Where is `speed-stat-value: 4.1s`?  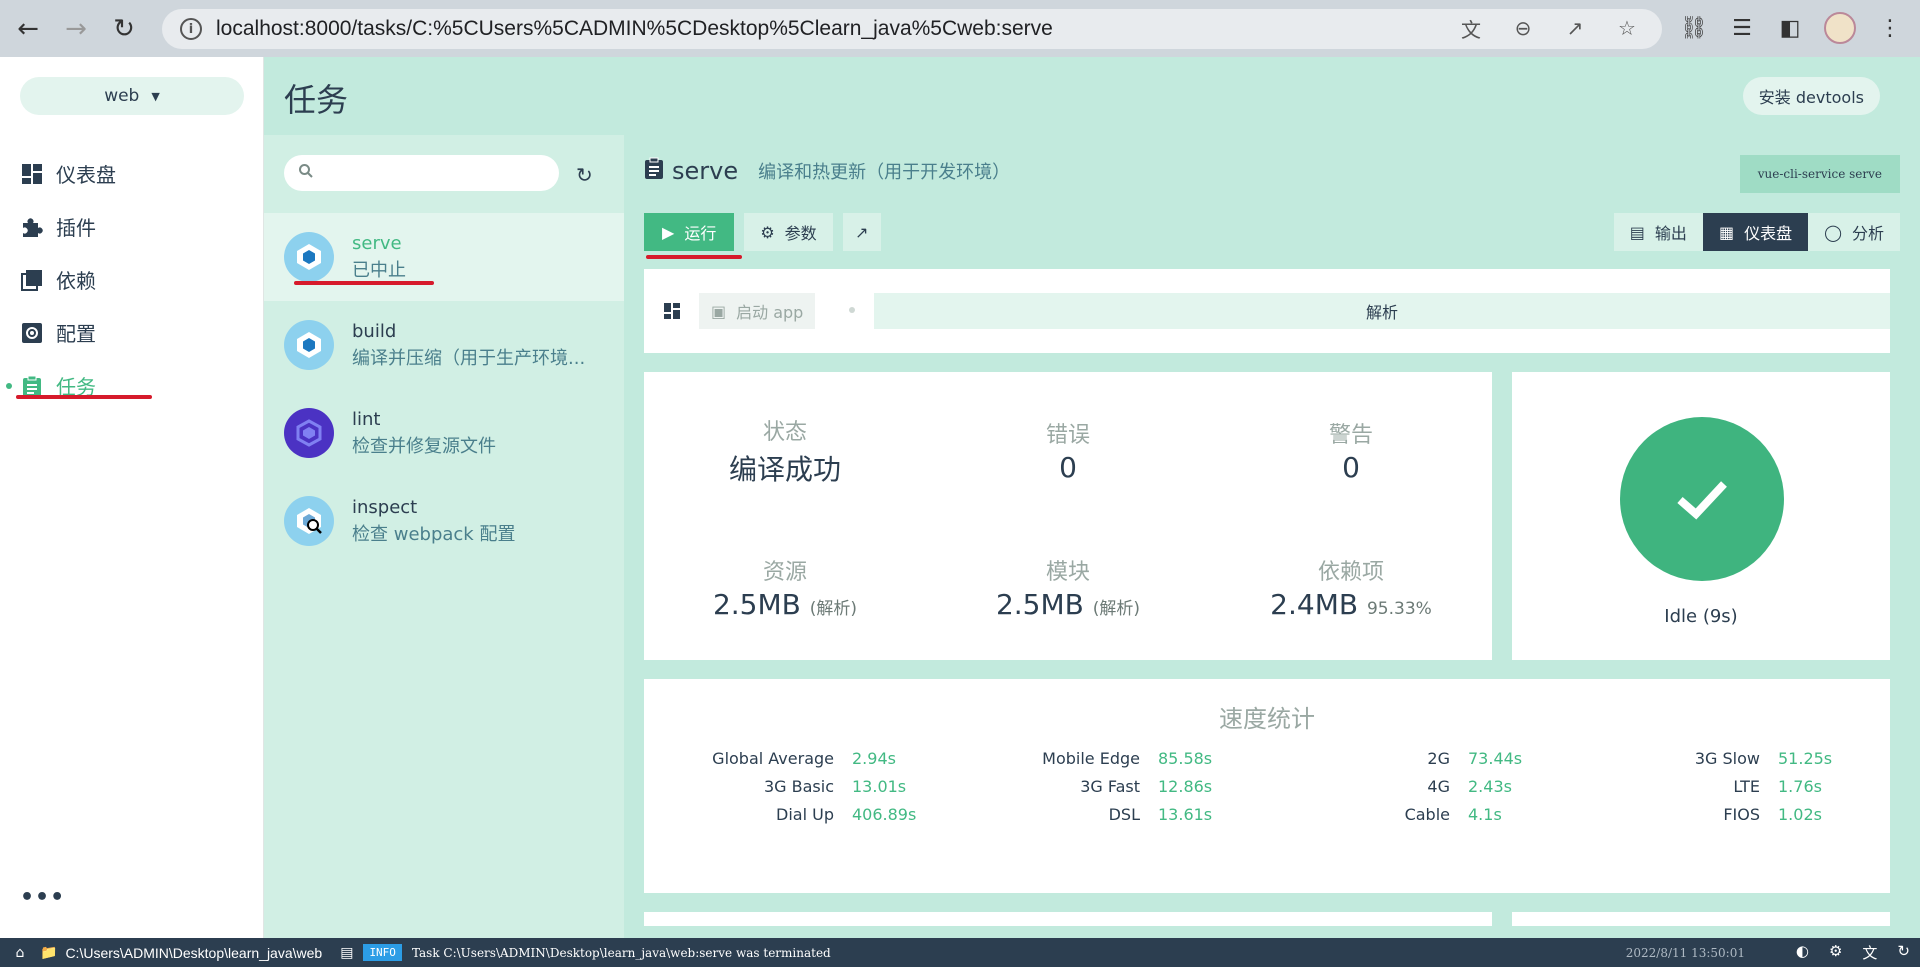
speed-stat-value: 4.1s is located at coordinates (1485, 814).